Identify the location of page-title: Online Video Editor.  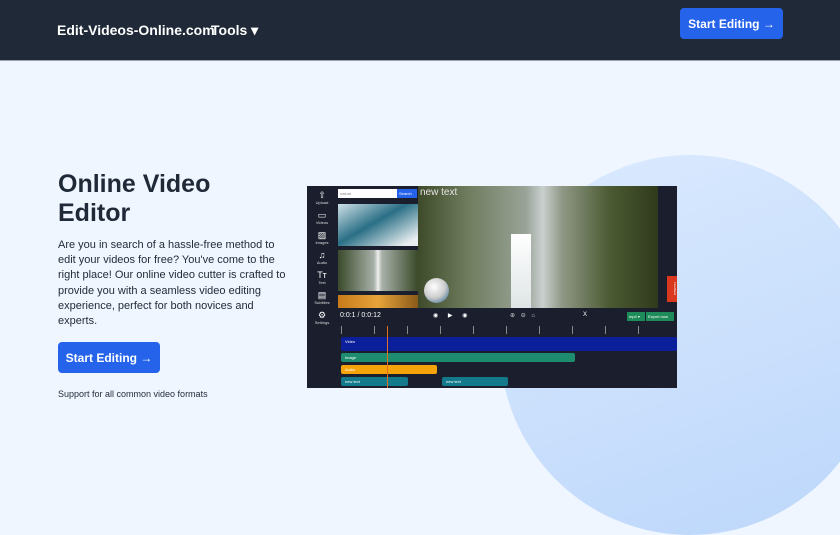
(134, 198).